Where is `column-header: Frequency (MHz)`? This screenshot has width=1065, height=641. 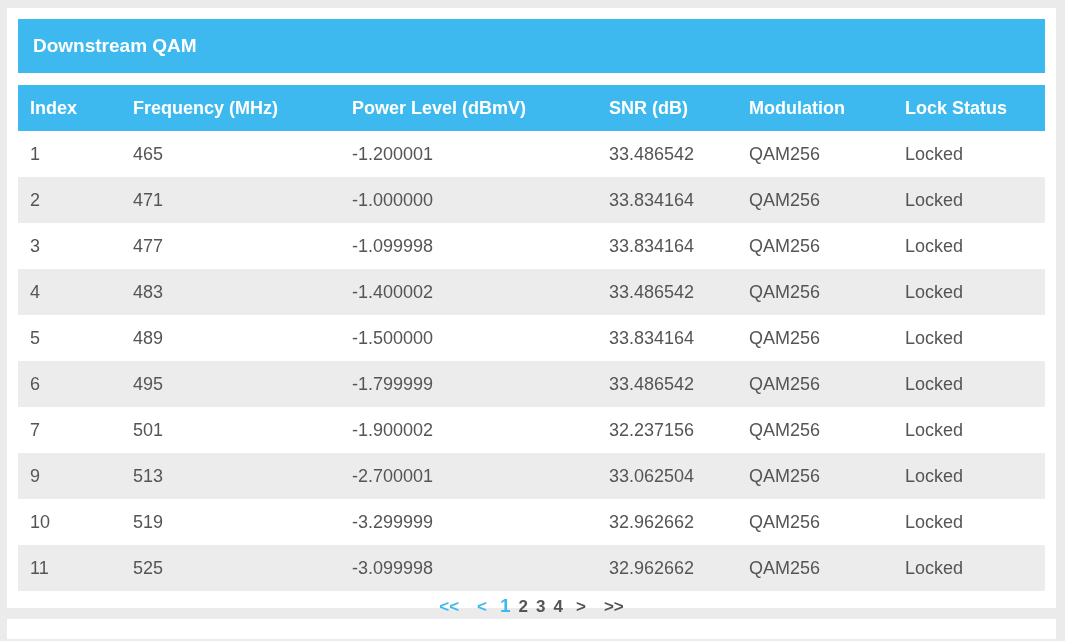
column-header: Frequency (MHz) is located at coordinates (230, 108).